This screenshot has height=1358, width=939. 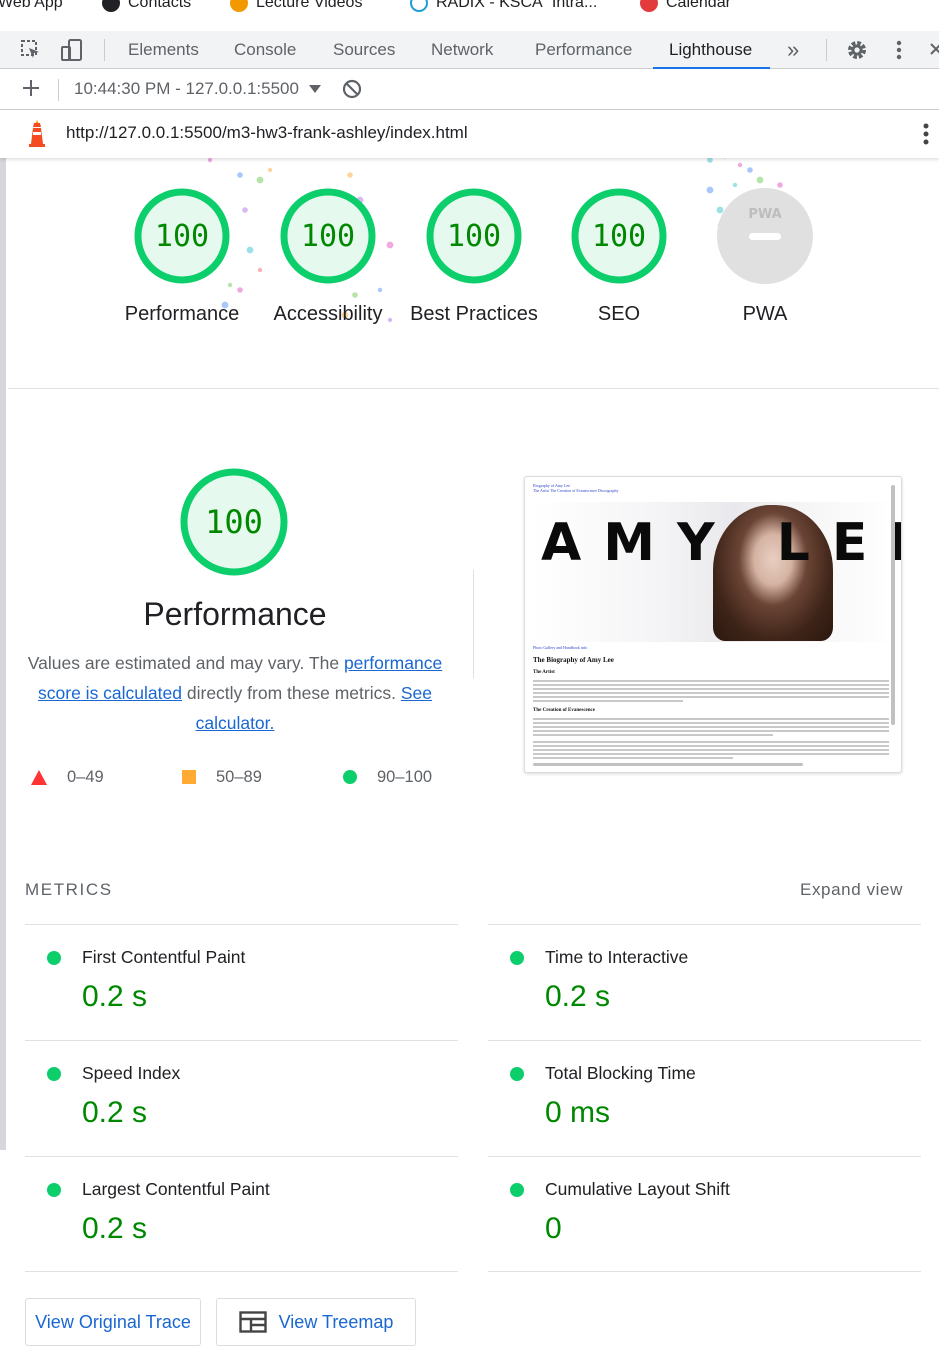 I want to click on bookmark-lecture-videos: Lecture Videos, so click(x=296, y=7).